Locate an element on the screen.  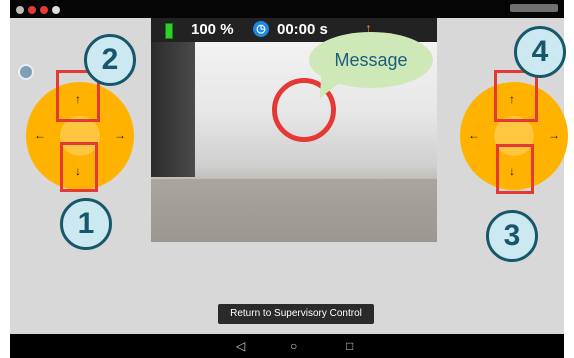
highlight-box-down-left is located at coordinates (79, 167).